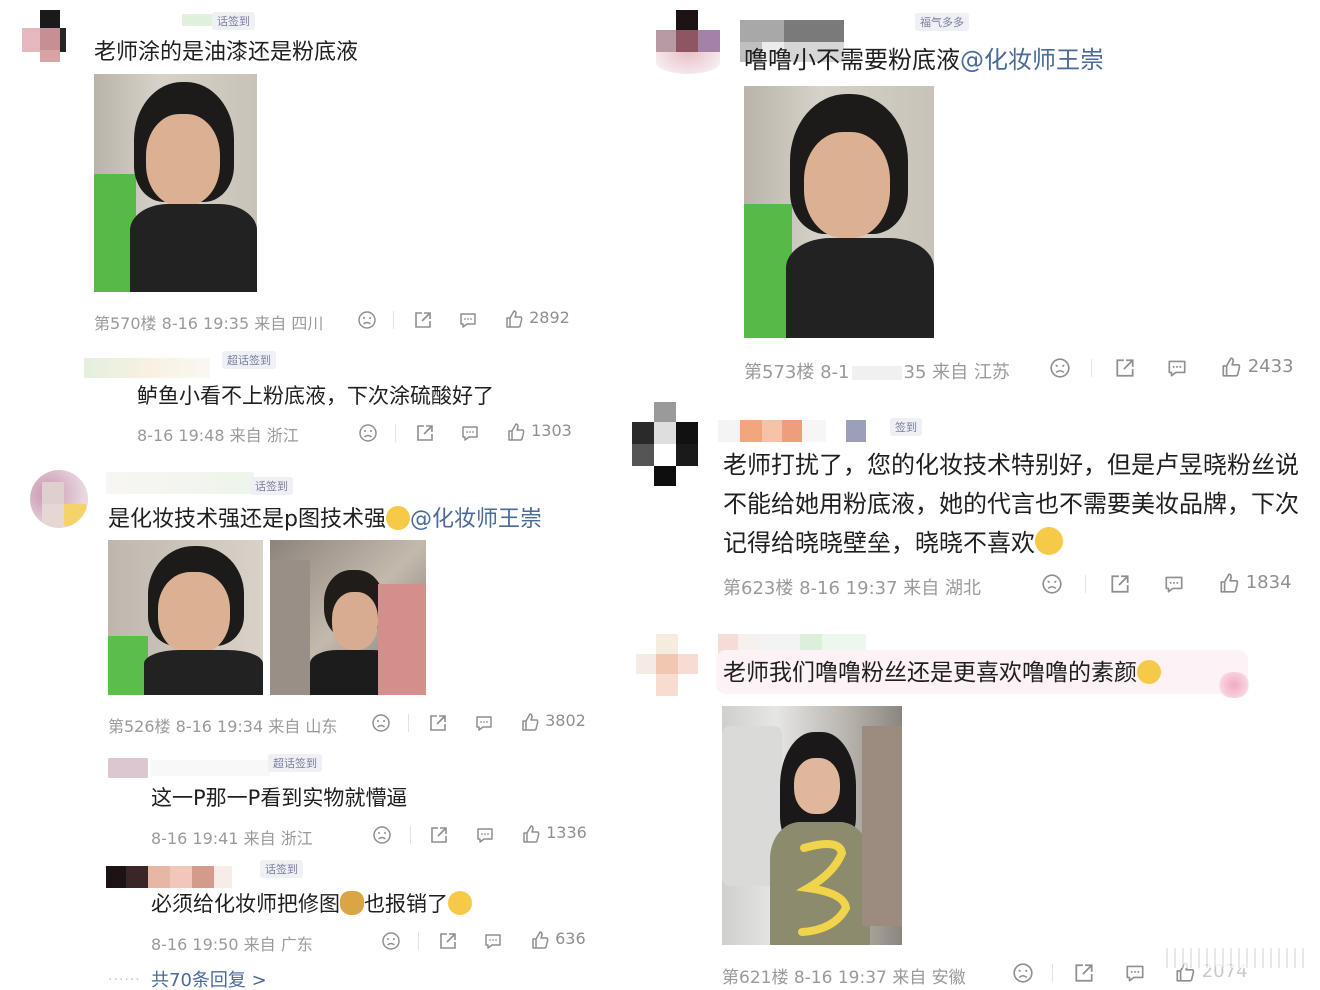 This screenshot has height=990, width=1320. What do you see at coordinates (125, 323) in the screenshot?
I see `floor-number: 第570楼` at bounding box center [125, 323].